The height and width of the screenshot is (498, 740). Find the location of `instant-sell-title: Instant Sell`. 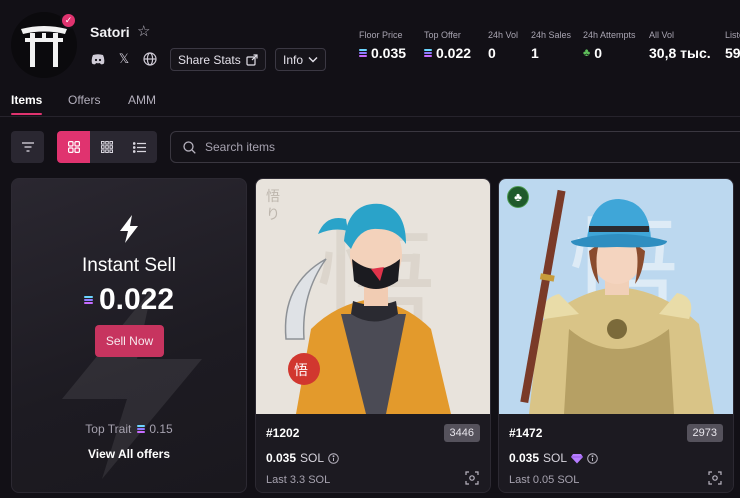

instant-sell-title: Instant Sell is located at coordinates (129, 265).